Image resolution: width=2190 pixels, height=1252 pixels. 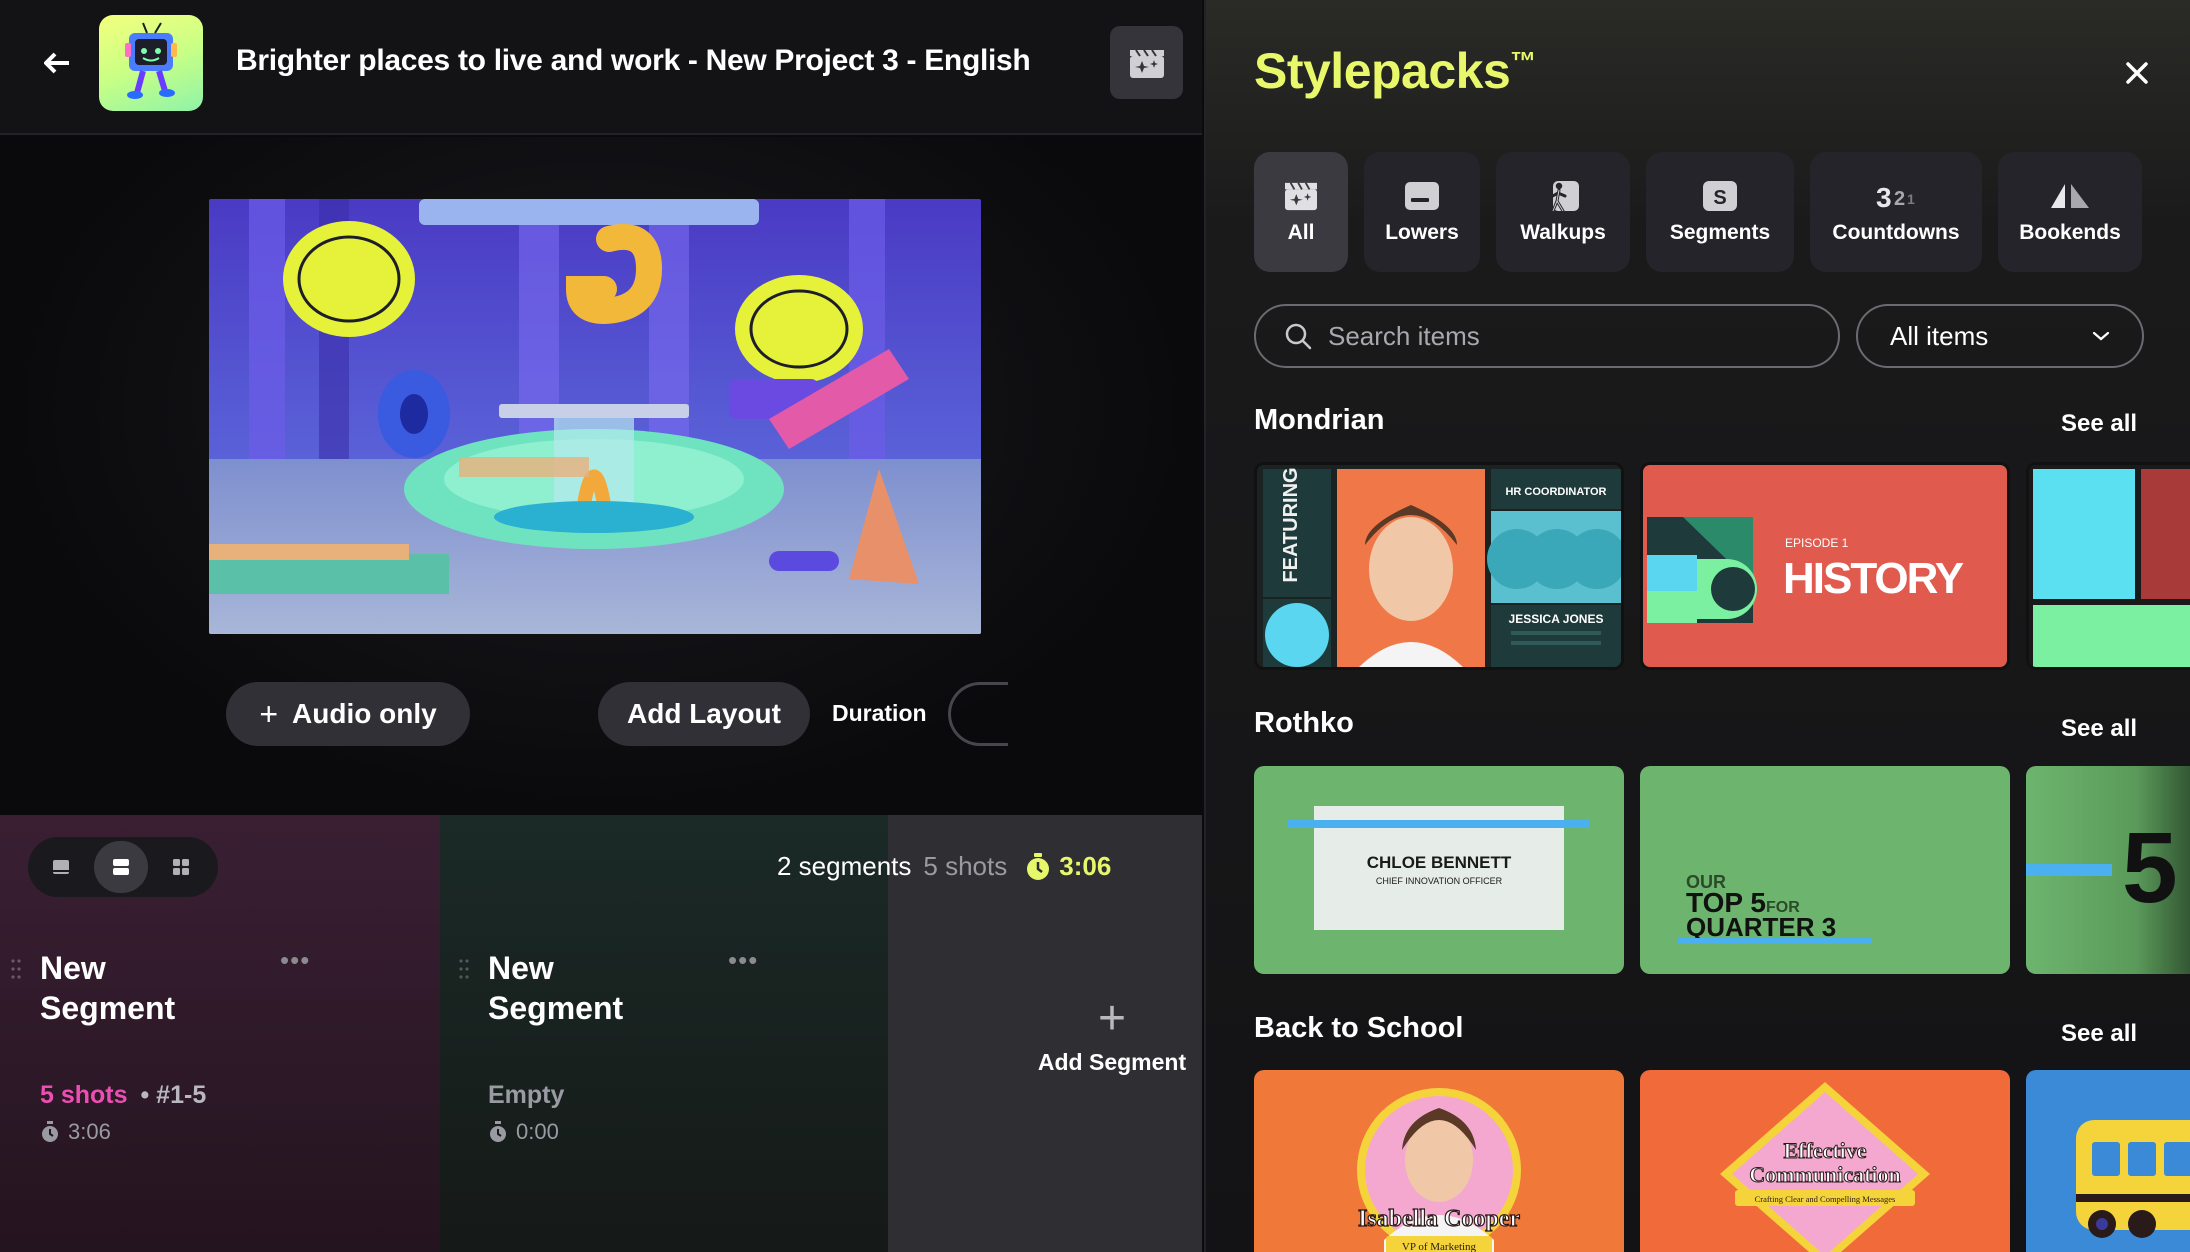 I want to click on items-filter-select: All items, so click(x=2000, y=336).